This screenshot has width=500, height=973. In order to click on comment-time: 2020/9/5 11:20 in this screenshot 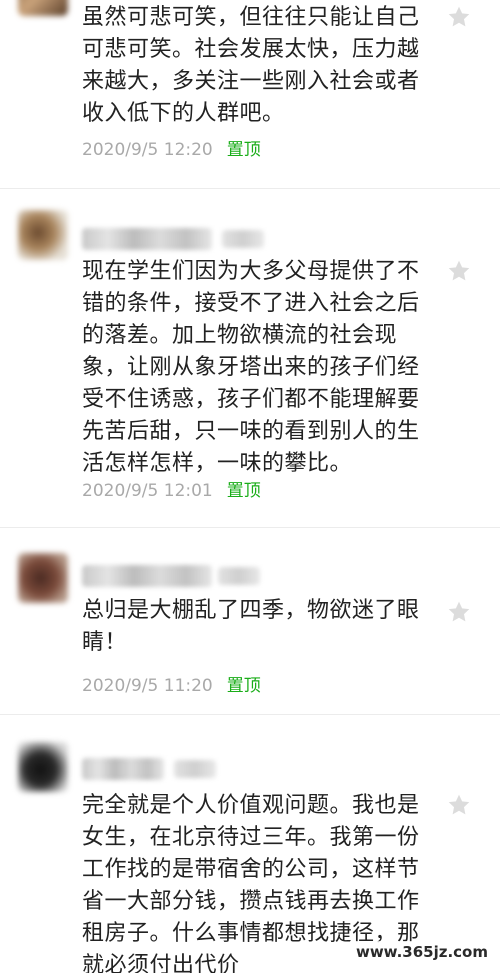, I will do `click(147, 686)`.